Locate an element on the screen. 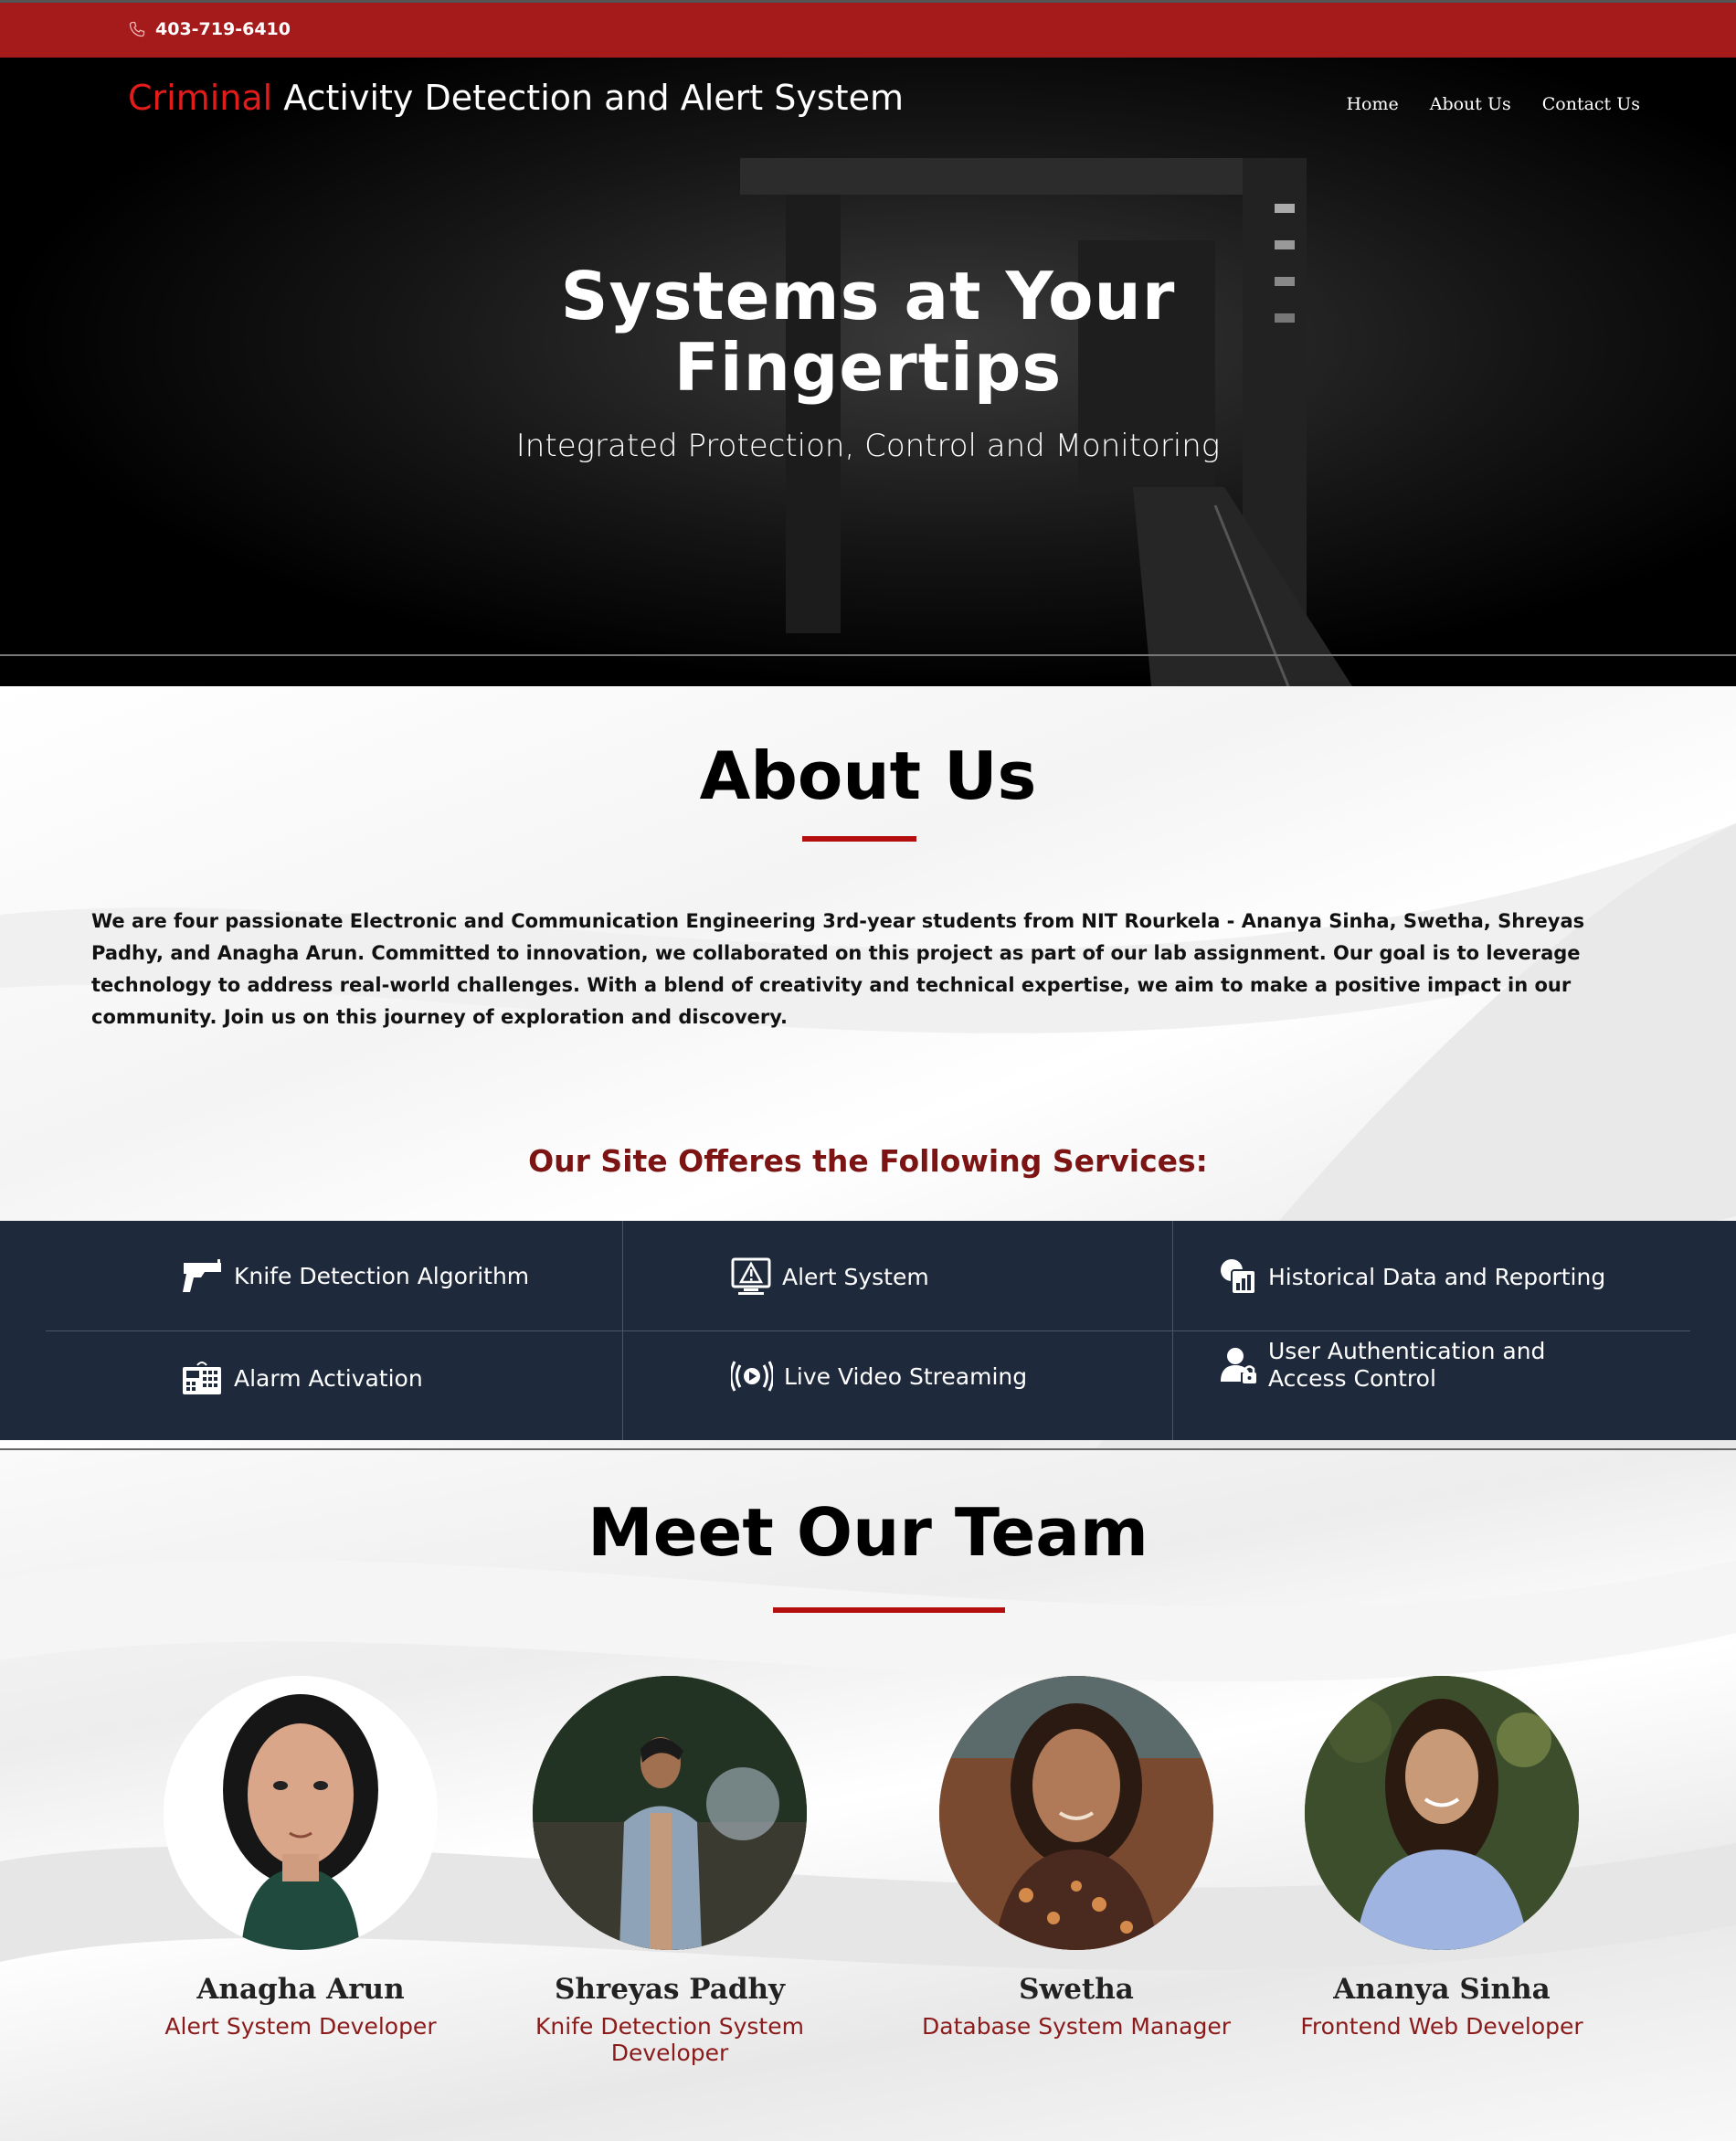  service-live-video: Live Video Streaming is located at coordinates (879, 1377).